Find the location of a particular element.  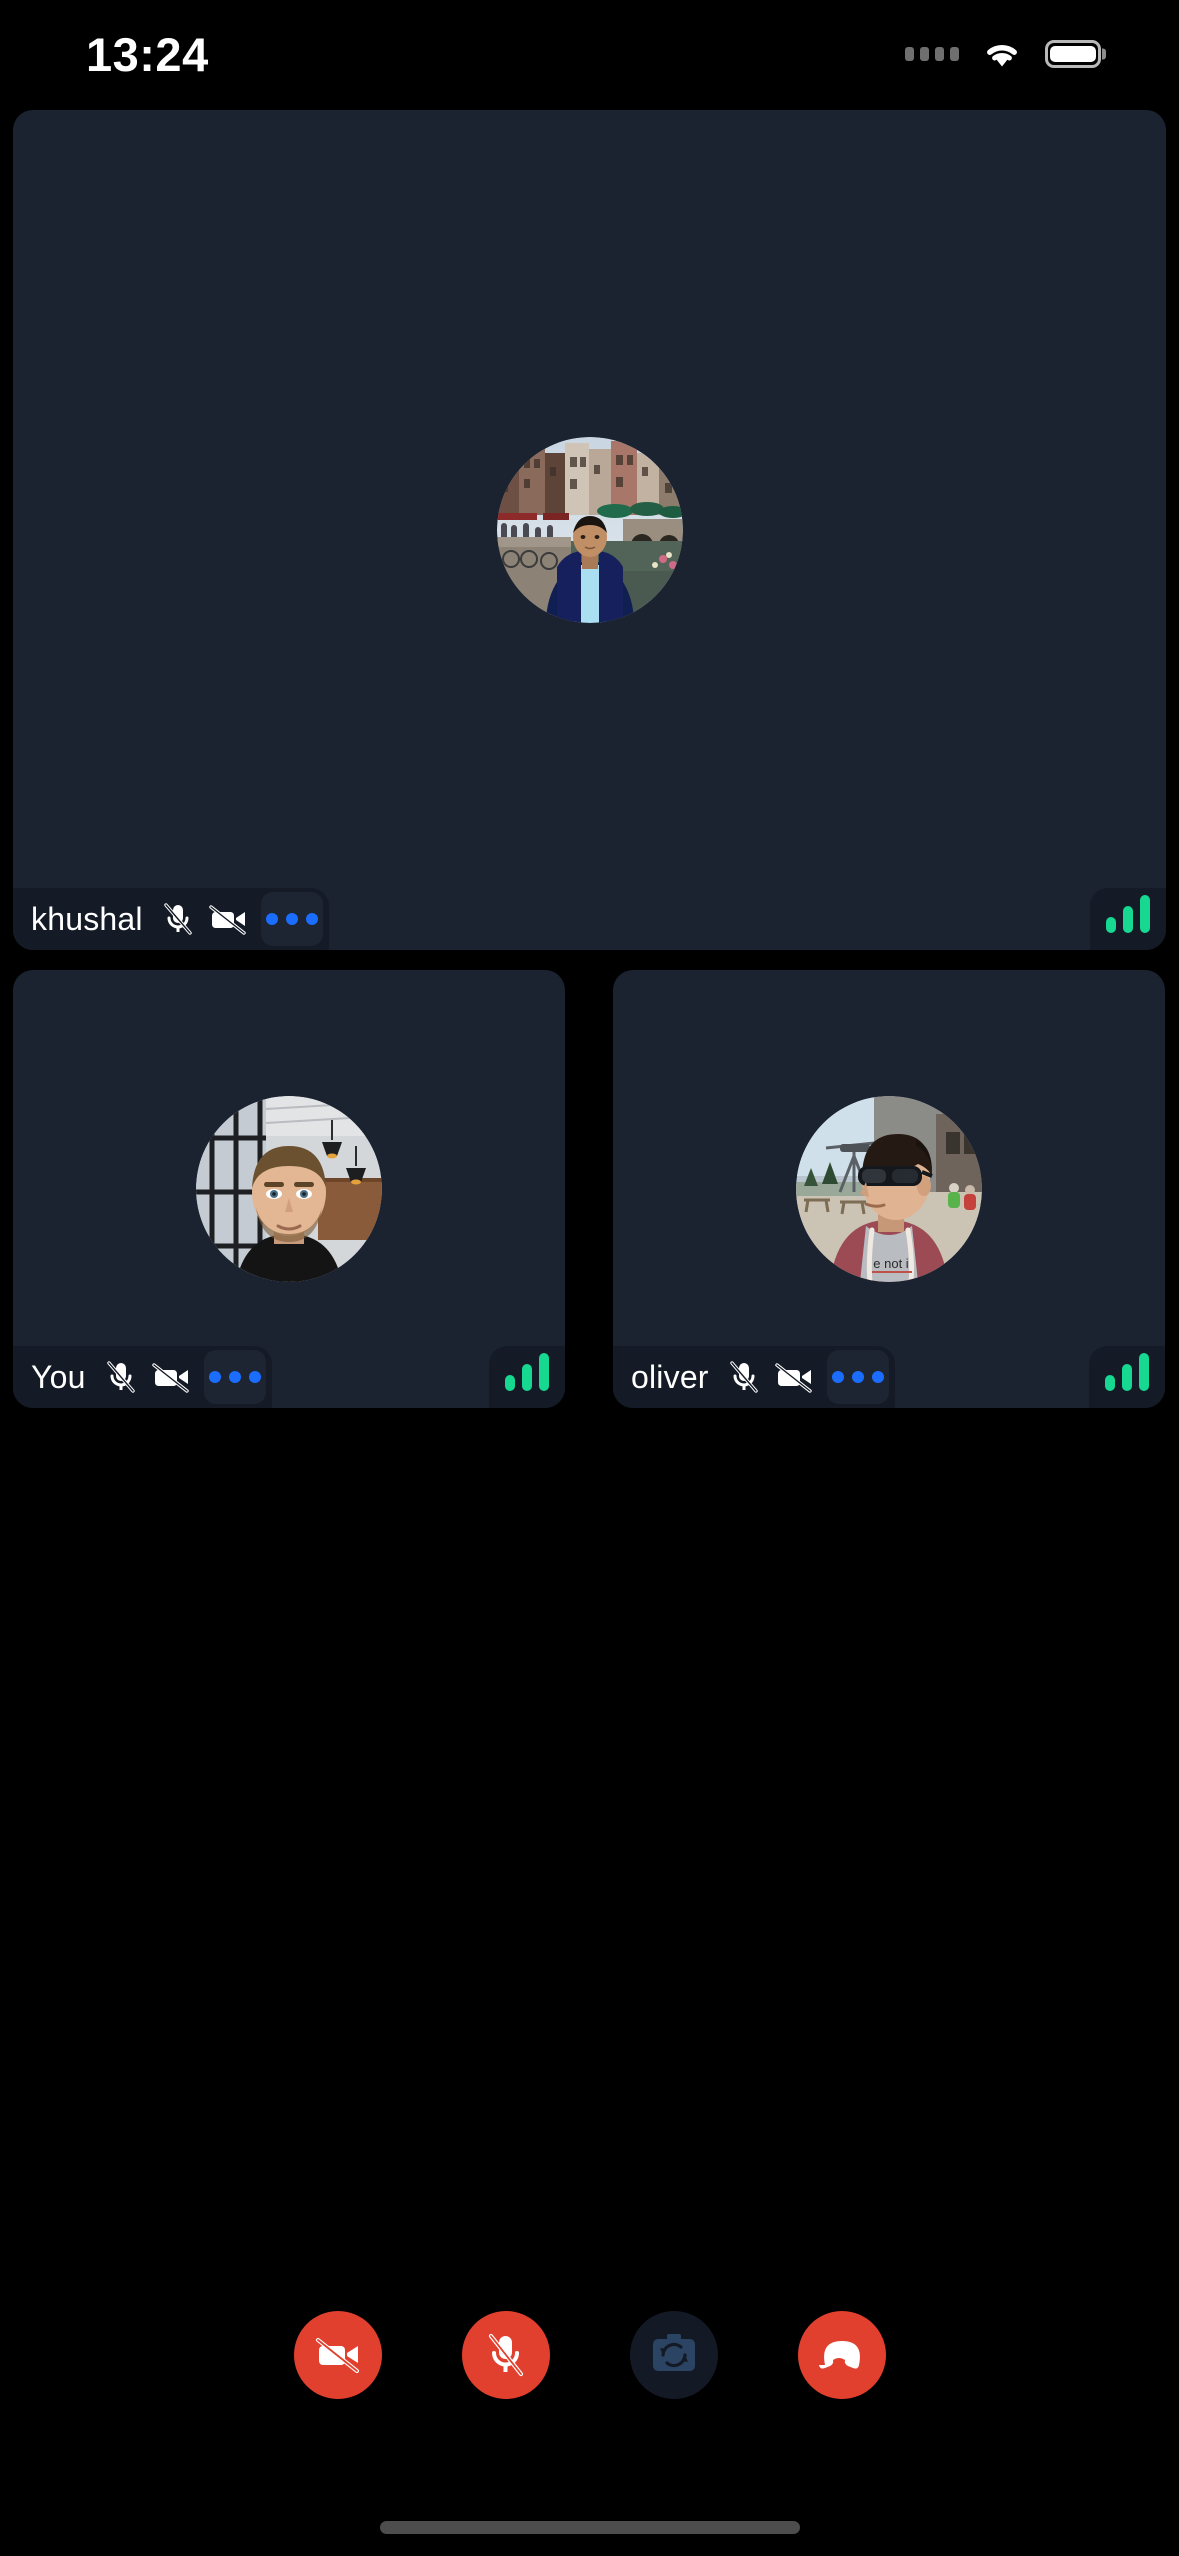

participant-tile-oliver: e not i oliver is located at coordinates (889, 1189).